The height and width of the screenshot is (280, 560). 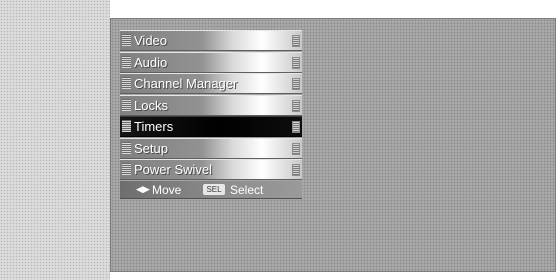 I want to click on move-hint-label: Move, so click(x=167, y=190).